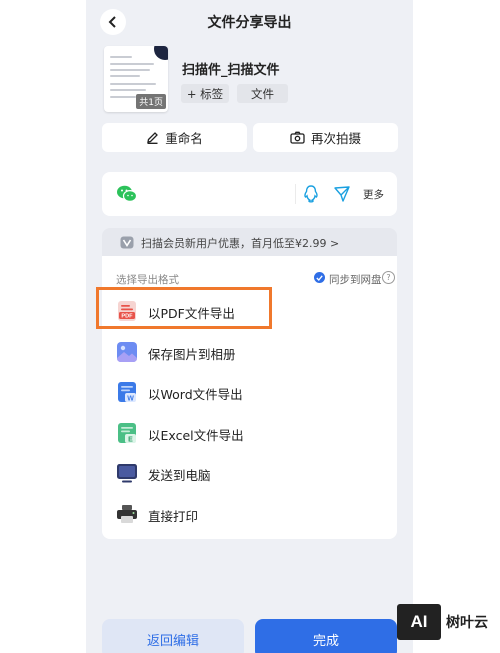 The width and height of the screenshot is (500, 653). Describe the element at coordinates (130, 398) in the screenshot. I see `svg-text: W` at that location.